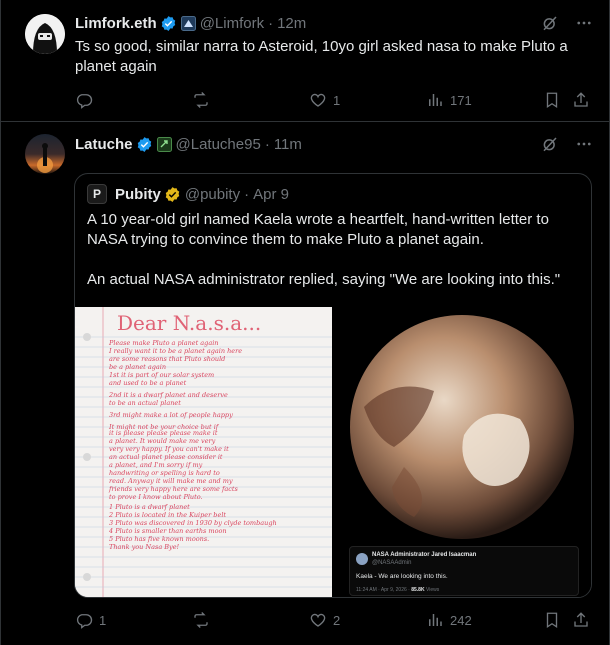  I want to click on quoted-tweet-header: P Pubity @pubity · Apr 9, so click(188, 194).